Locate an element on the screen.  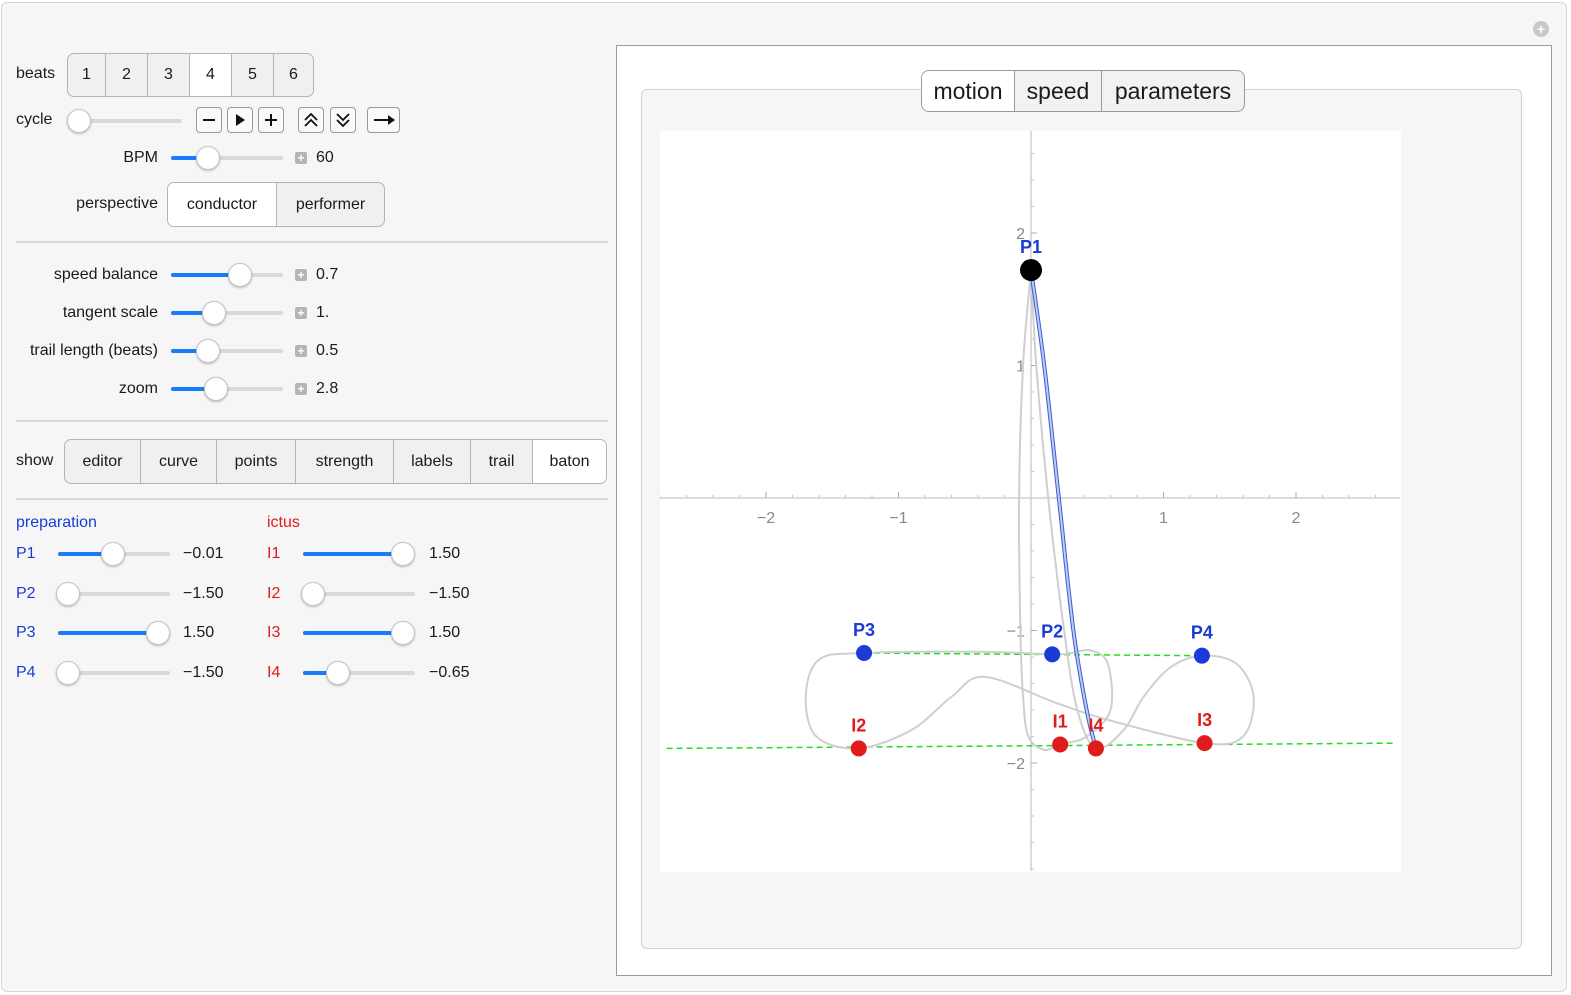
p2-slider is located at coordinates (113, 594).